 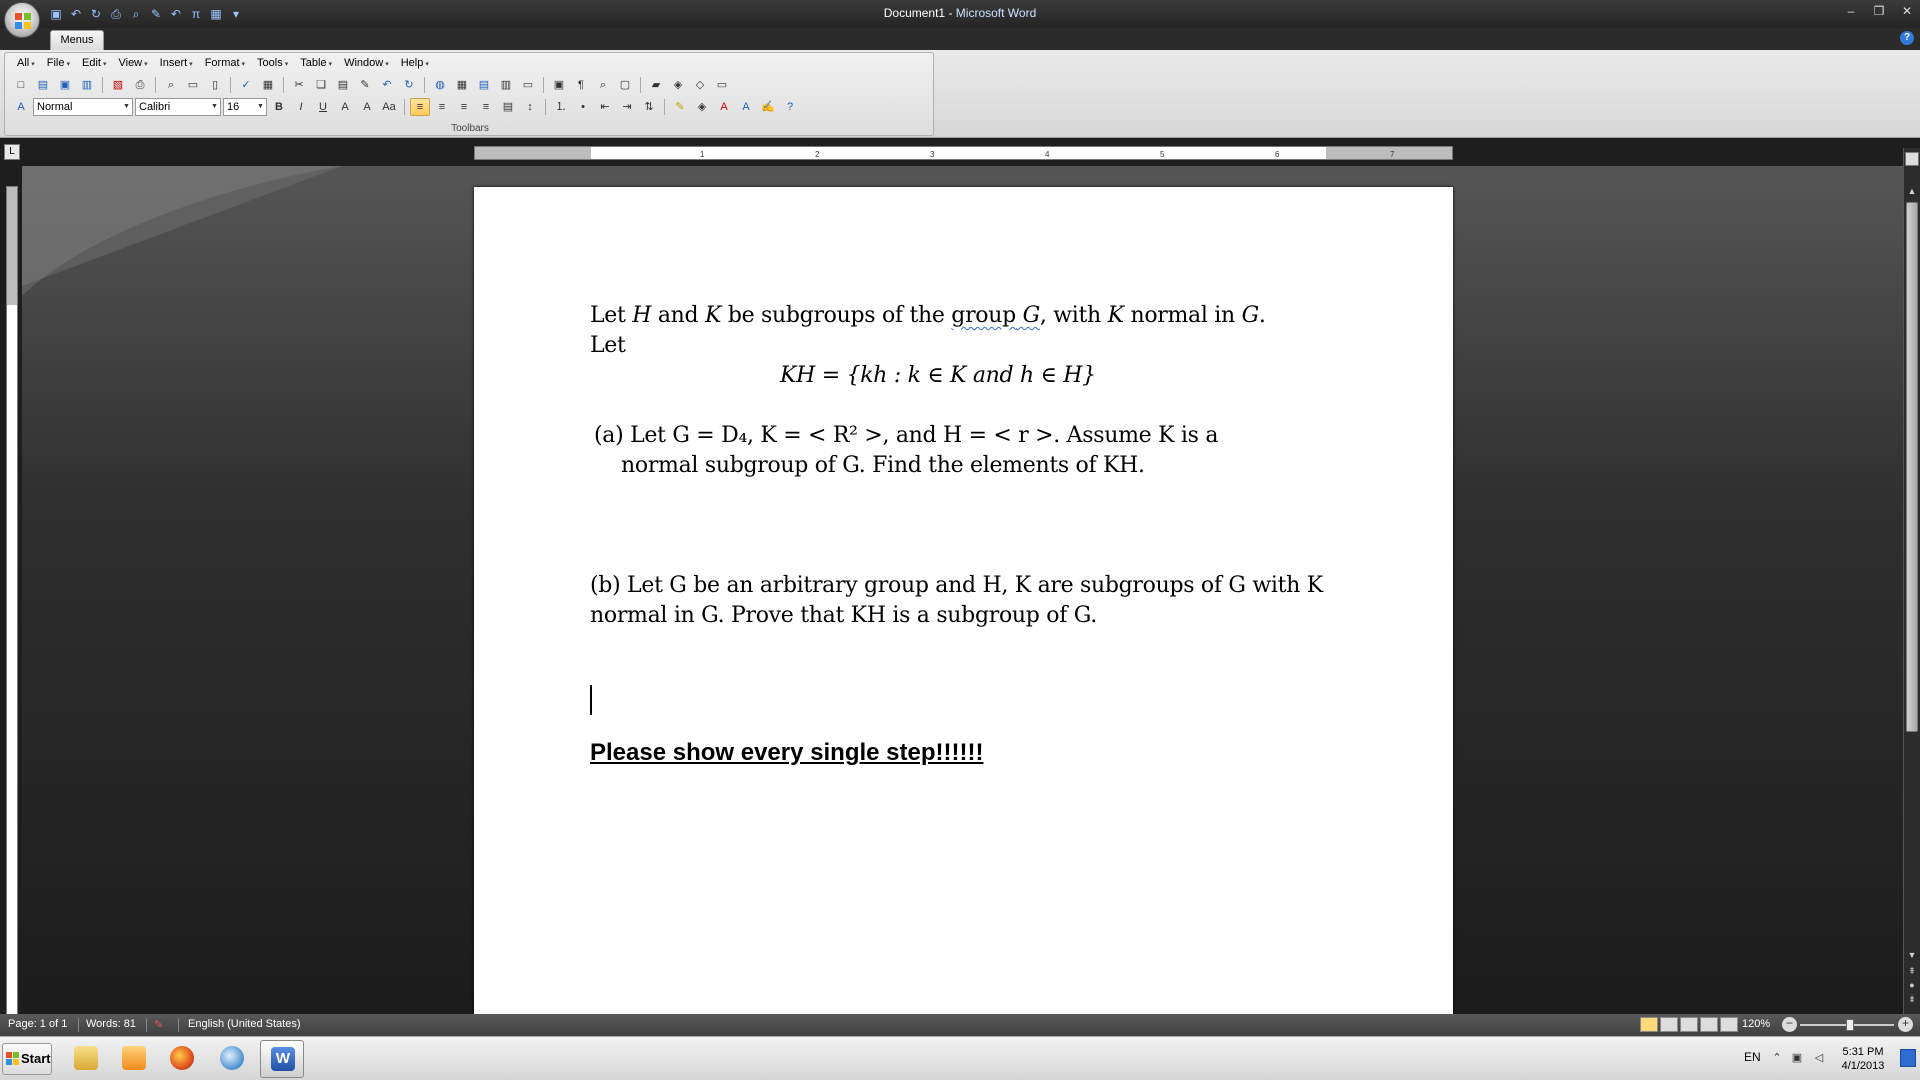 What do you see at coordinates (1669, 1024) in the screenshot?
I see `full-screen-reading-button` at bounding box center [1669, 1024].